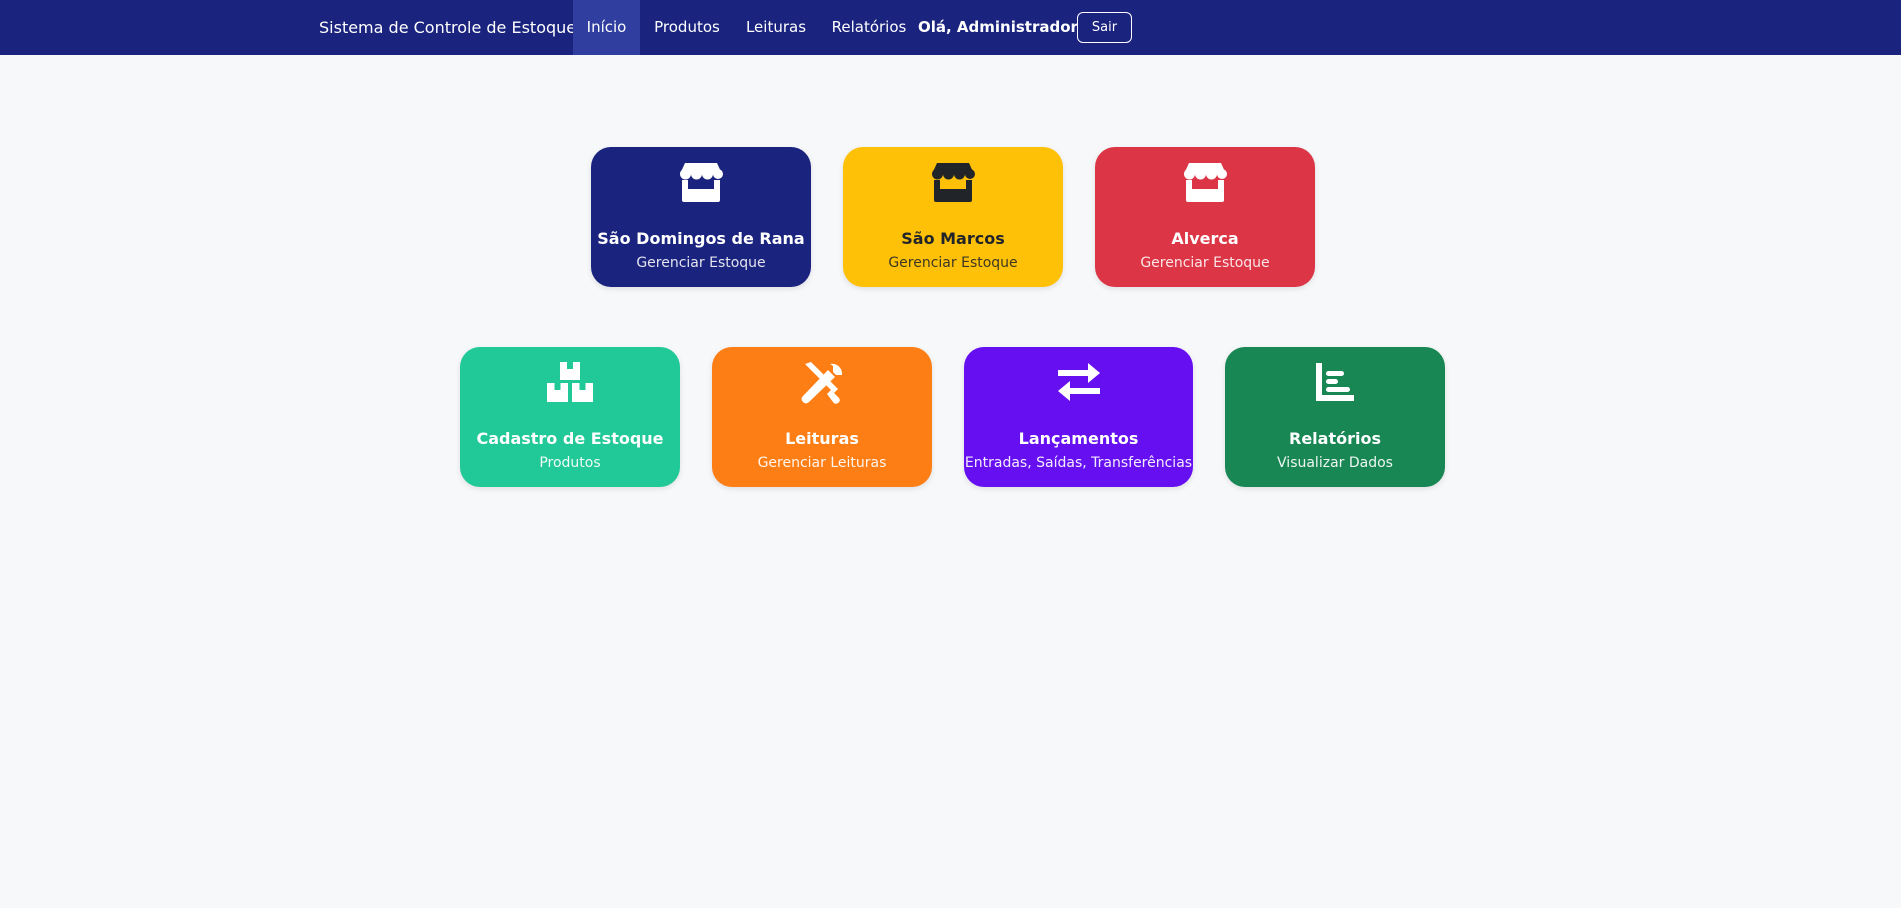  What do you see at coordinates (822, 417) in the screenshot?
I see `module-card-leituras: Leituras Gerenciar Leituras` at bounding box center [822, 417].